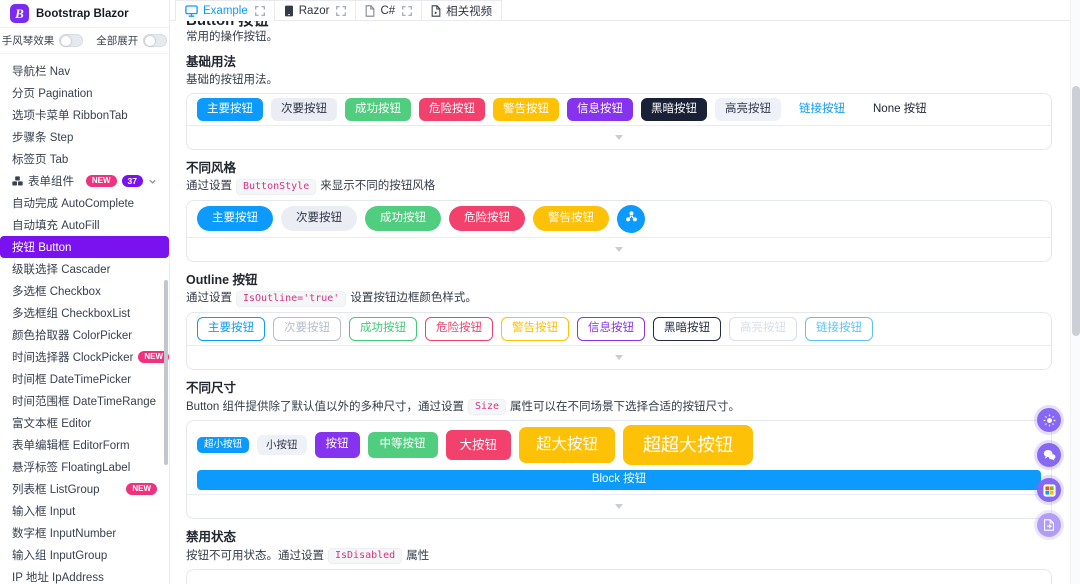 This screenshot has height=584, width=1080. I want to click on accordion-toggle: 手风琴效果, so click(43, 40).